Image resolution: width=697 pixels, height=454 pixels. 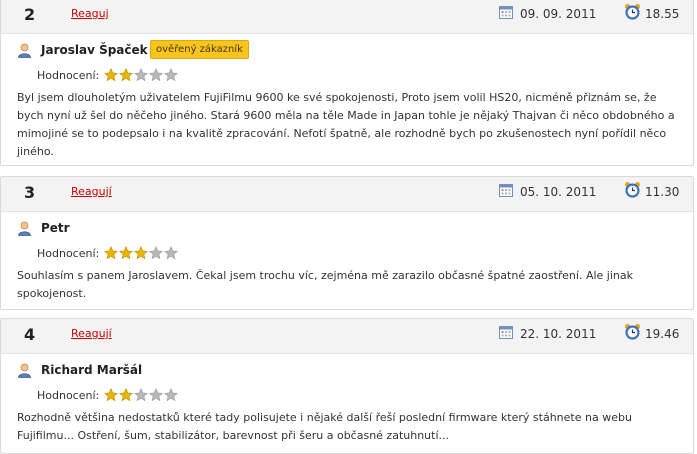 I want to click on review-number: 3, so click(x=30, y=192).